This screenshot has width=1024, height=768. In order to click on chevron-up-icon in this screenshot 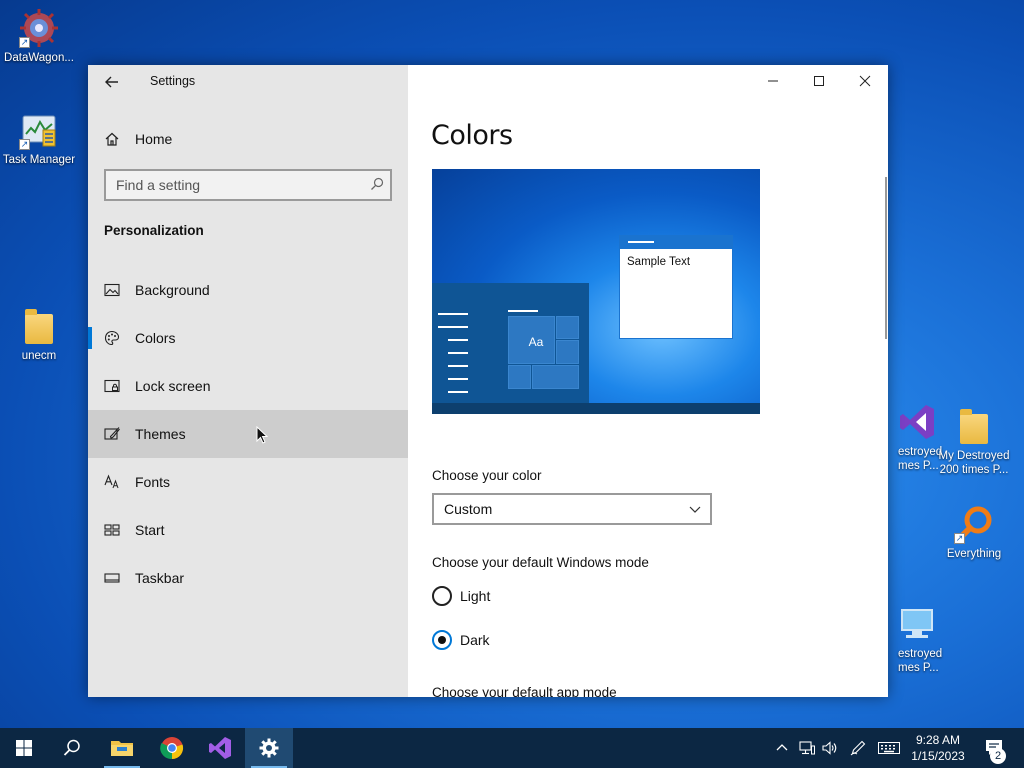, I will do `click(782, 747)`.